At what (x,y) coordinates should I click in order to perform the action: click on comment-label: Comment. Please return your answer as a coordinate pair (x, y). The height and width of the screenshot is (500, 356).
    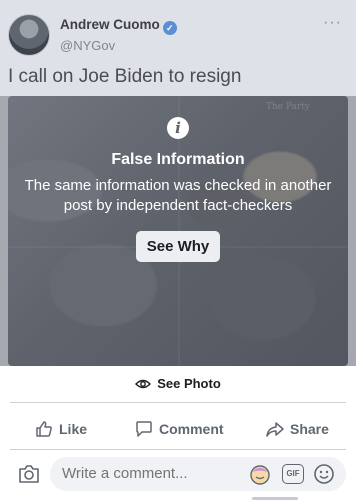
    Looking at the image, I should click on (191, 429).